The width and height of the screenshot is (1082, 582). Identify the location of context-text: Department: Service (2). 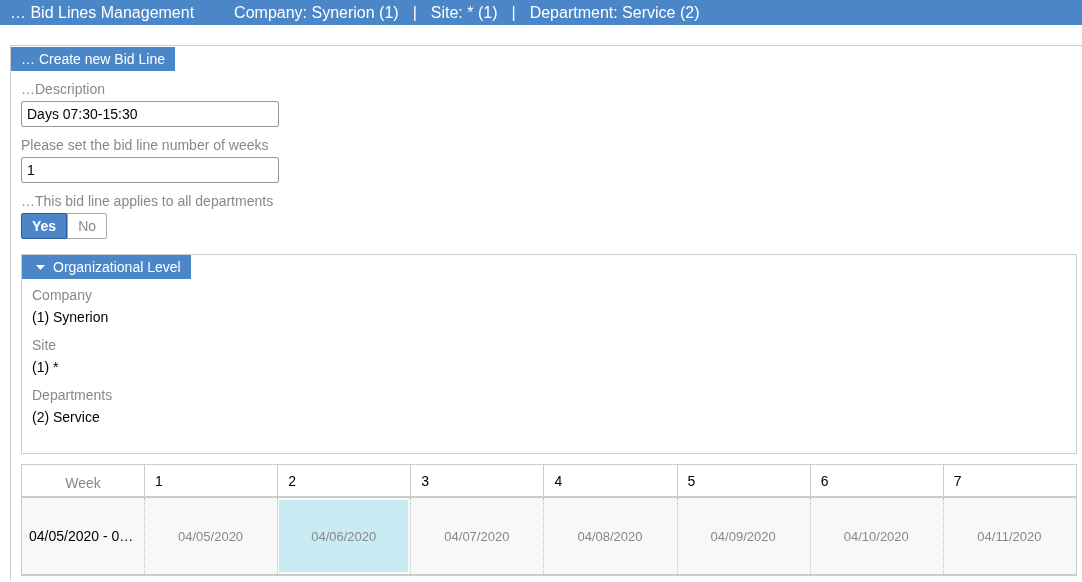
(614, 12).